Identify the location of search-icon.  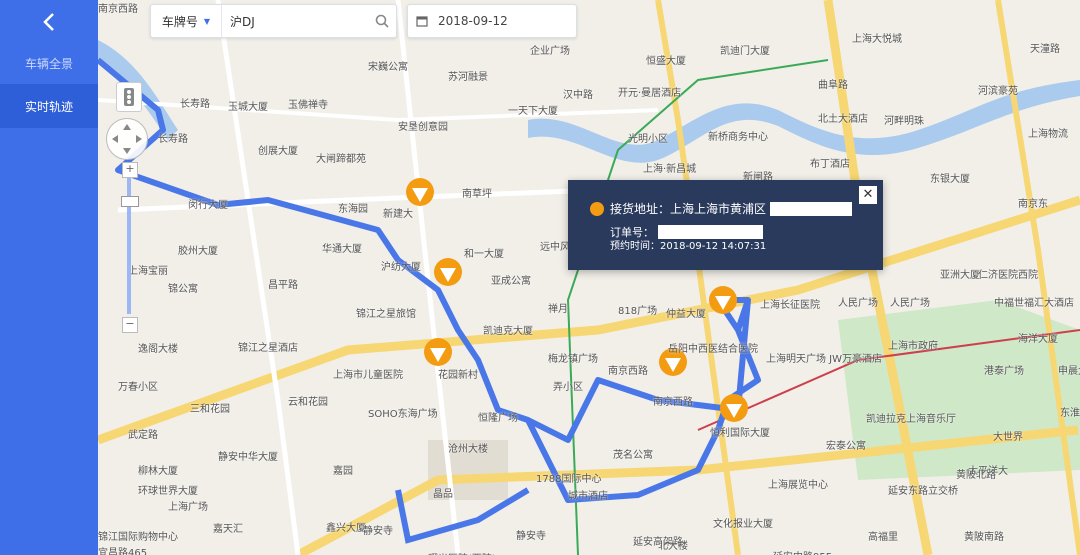
(382, 21).